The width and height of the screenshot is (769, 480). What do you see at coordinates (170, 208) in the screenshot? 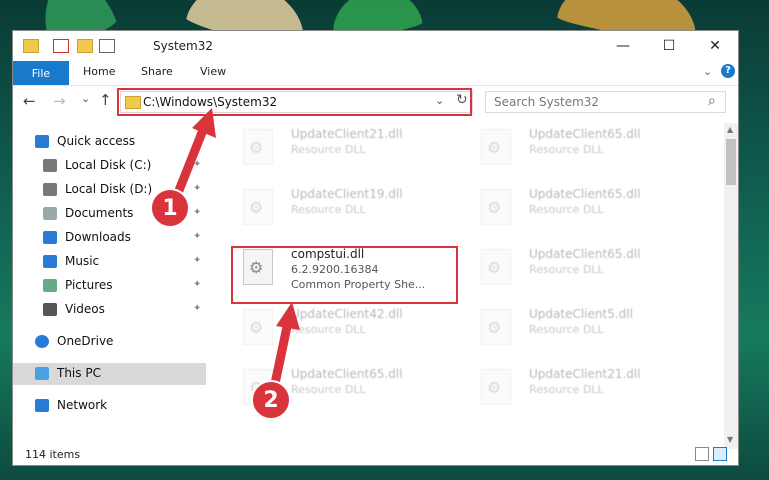
I see `callout-badge-1: 1` at bounding box center [170, 208].